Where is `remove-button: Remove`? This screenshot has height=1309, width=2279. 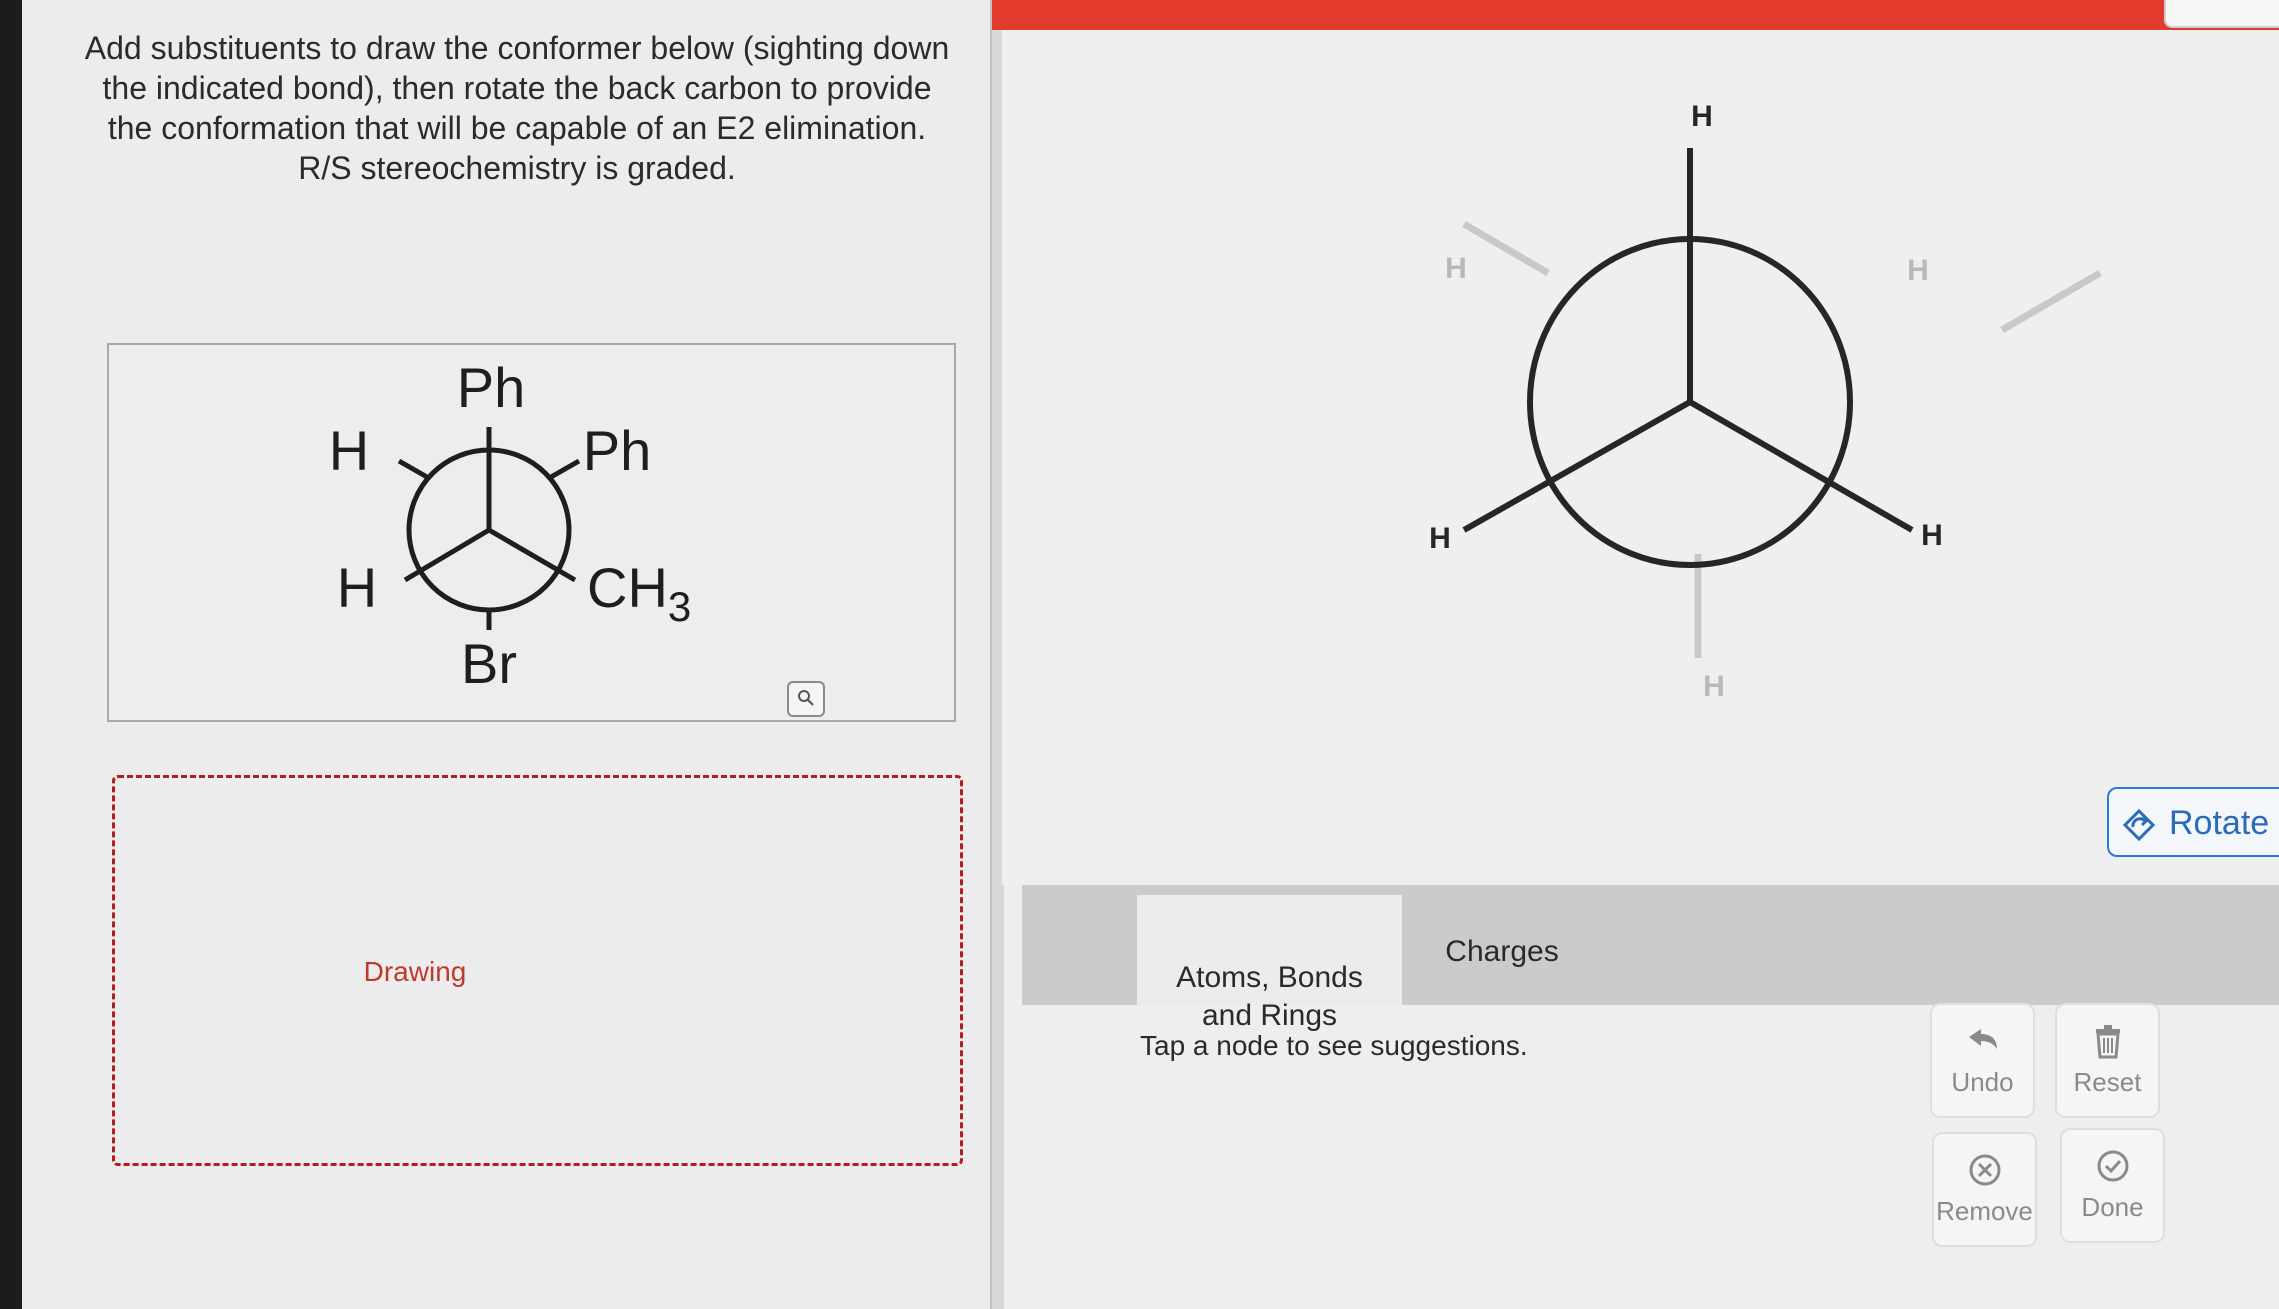
remove-button: Remove is located at coordinates (1984, 1189).